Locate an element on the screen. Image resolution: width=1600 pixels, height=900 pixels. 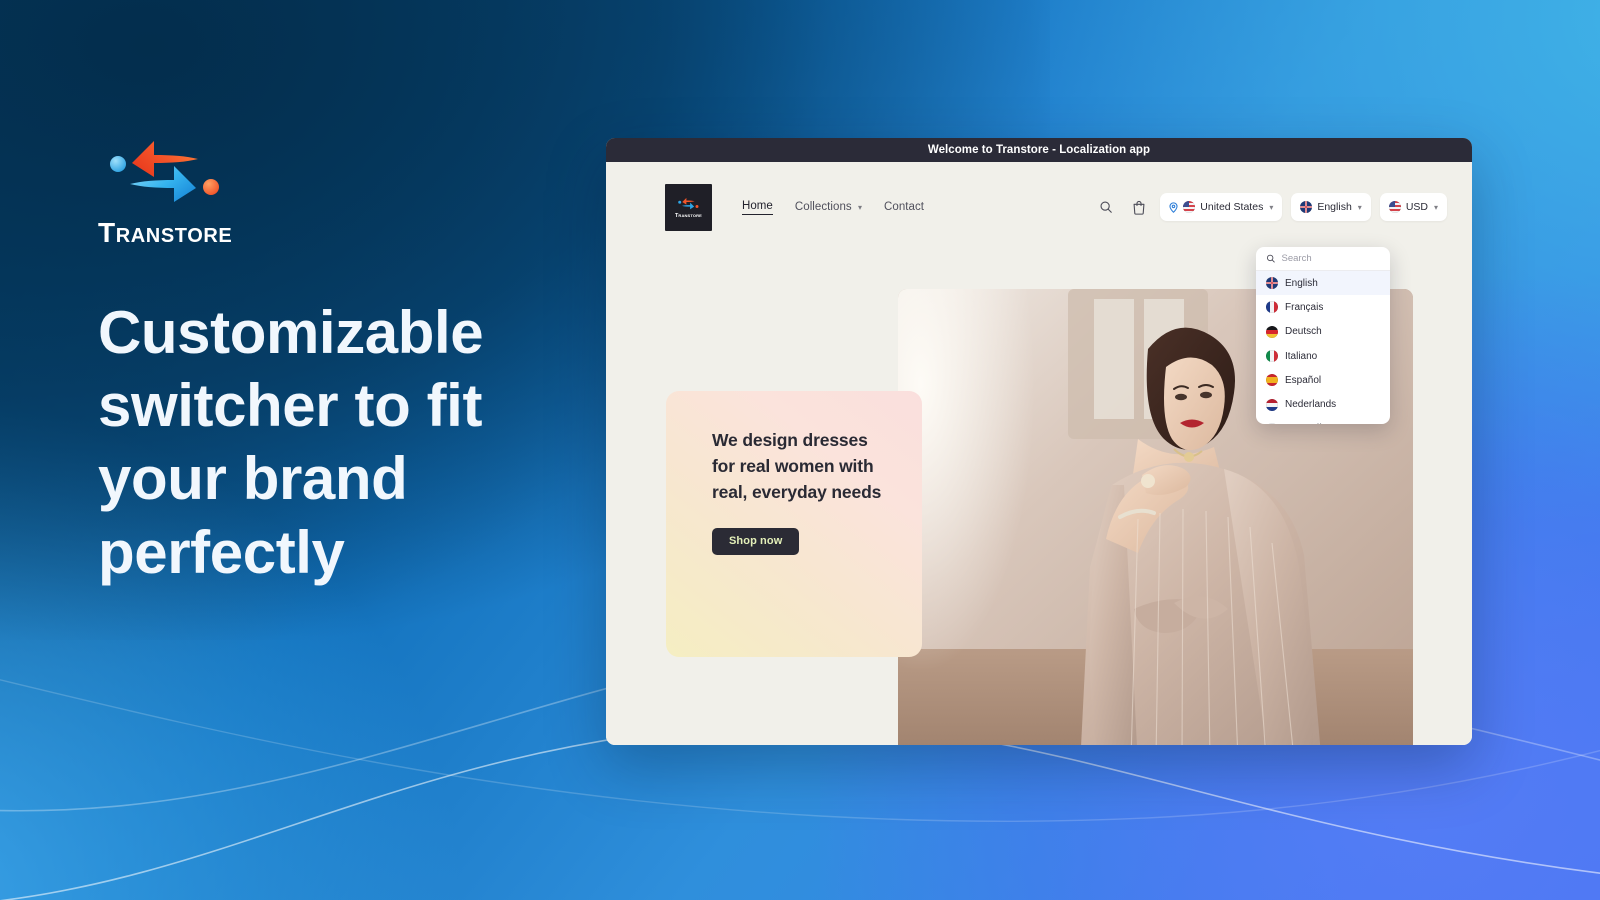
store-logo-text: Transtore is located at coordinates (688, 215).